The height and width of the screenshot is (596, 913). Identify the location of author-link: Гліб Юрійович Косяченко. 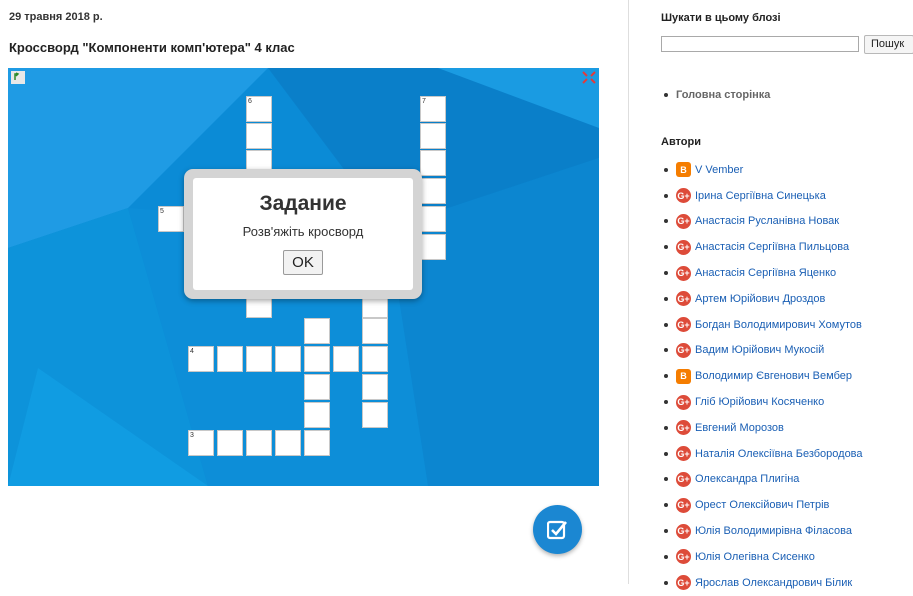
(759, 402).